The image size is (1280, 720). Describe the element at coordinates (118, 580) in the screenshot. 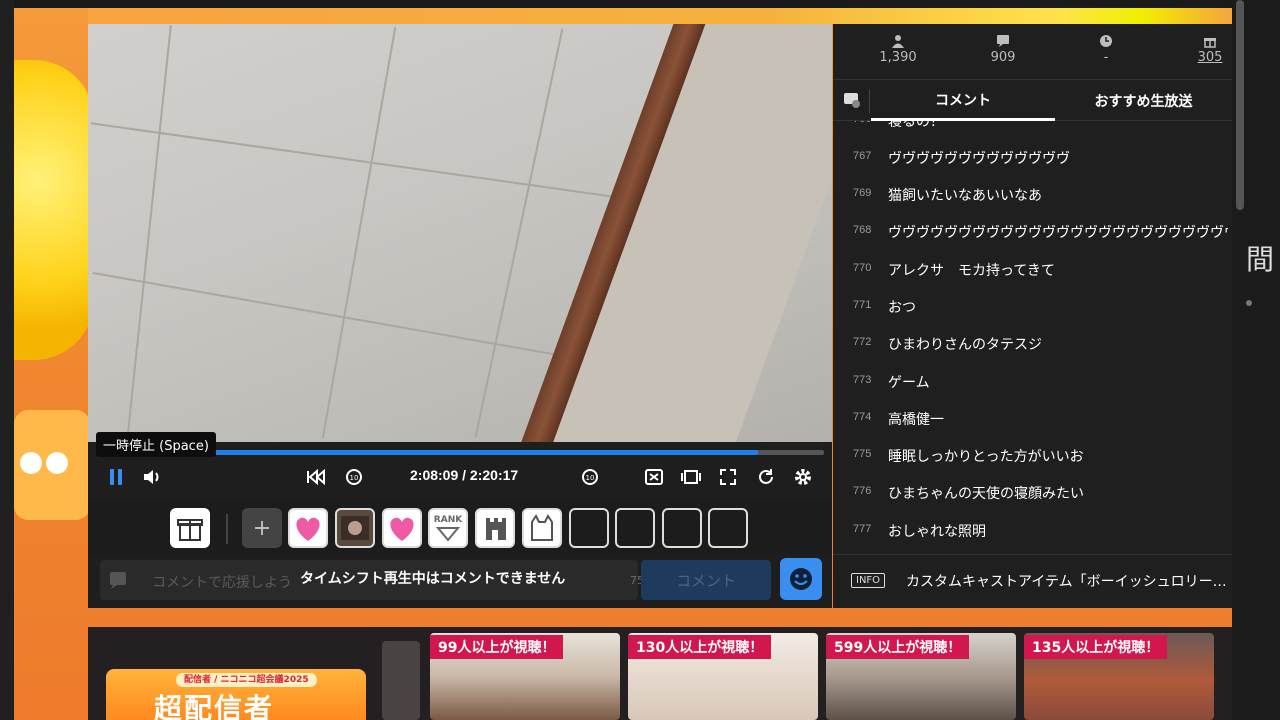

I see `comment-icon` at that location.